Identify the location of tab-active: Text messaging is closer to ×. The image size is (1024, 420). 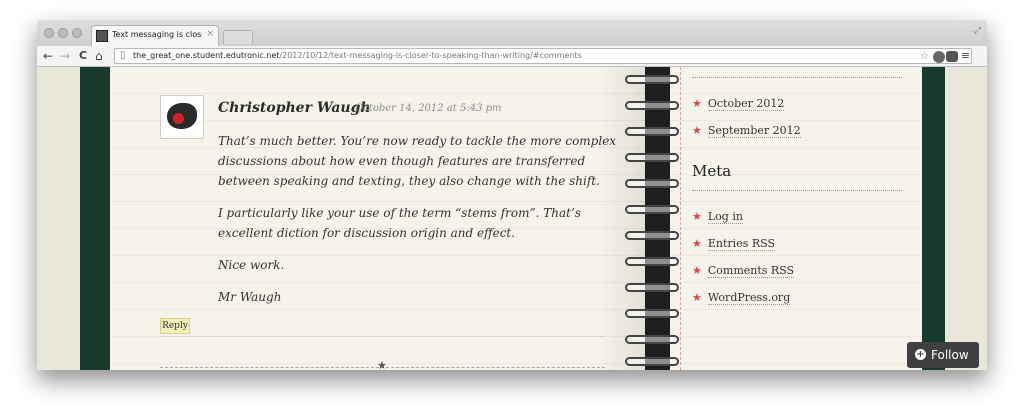
(155, 35).